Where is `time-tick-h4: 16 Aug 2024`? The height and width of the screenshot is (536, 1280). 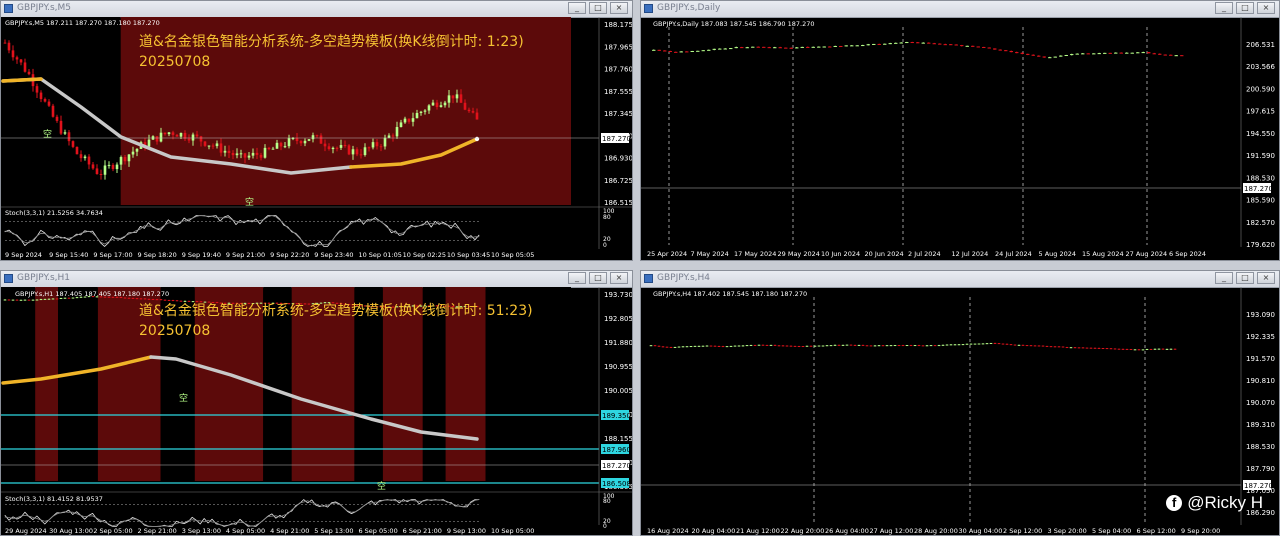
time-tick-h4: 16 Aug 2024 is located at coordinates (668, 531).